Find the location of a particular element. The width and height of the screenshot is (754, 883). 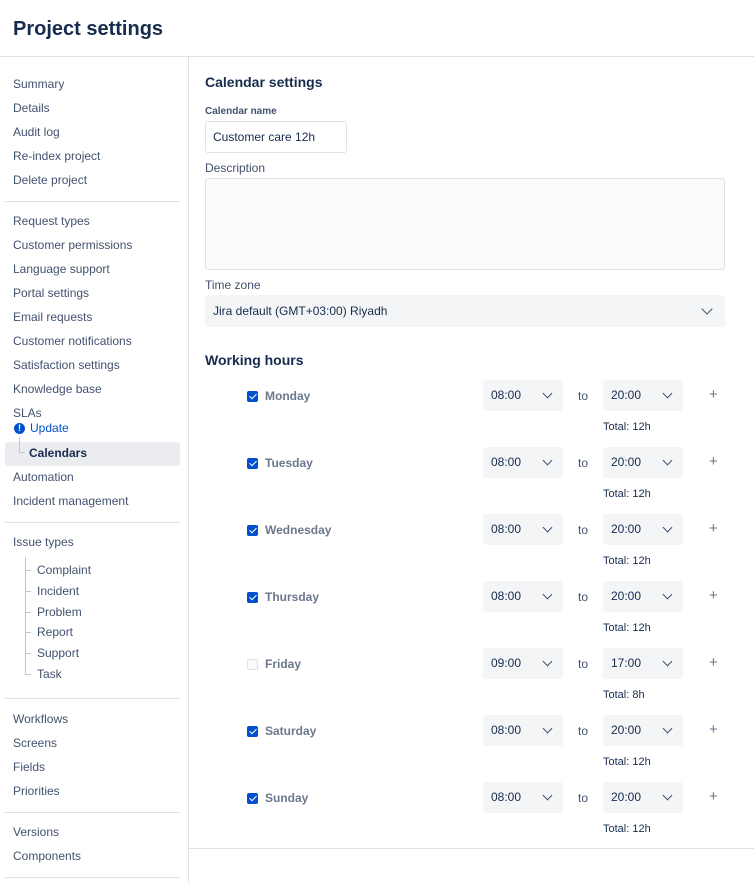

sidebar-item-problem: Problem is located at coordinates (59, 612).